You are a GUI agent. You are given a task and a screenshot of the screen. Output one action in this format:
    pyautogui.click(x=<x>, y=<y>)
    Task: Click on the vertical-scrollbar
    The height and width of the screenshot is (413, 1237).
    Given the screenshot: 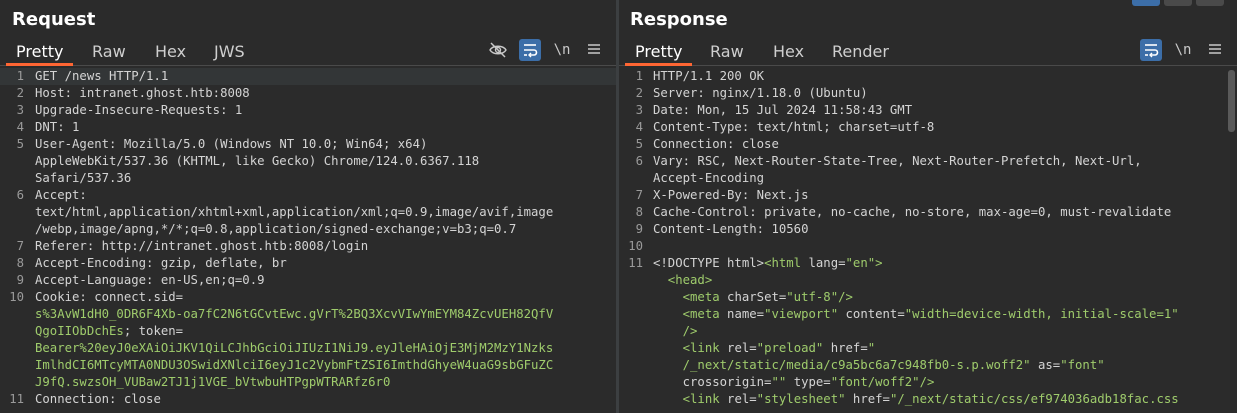 What is the action you would take?
    pyautogui.click(x=1231, y=101)
    